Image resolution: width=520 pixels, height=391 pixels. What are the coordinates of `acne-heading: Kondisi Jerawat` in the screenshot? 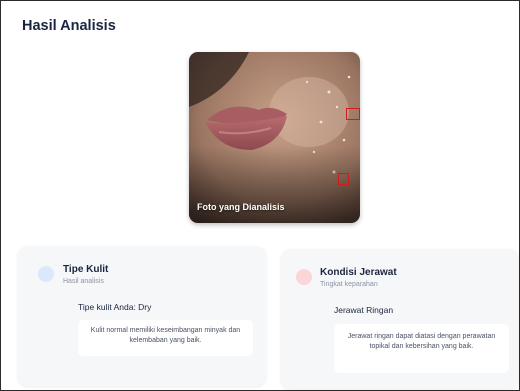 It's located at (358, 272).